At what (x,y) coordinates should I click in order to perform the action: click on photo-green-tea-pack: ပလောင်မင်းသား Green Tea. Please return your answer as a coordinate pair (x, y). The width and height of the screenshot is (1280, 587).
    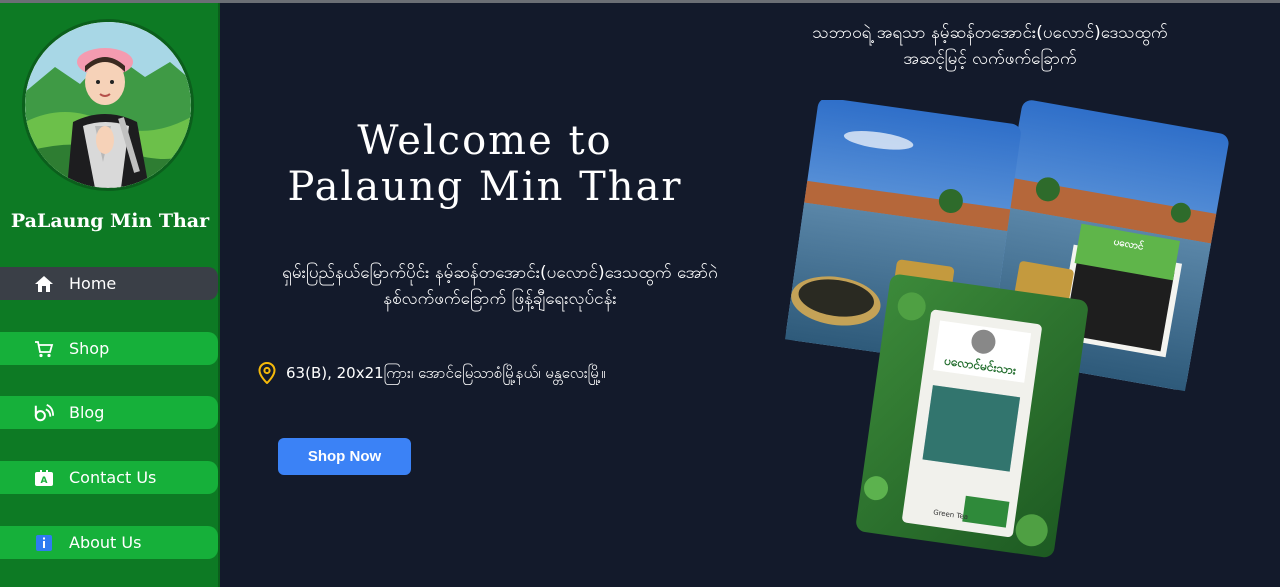
    Looking at the image, I should click on (972, 416).